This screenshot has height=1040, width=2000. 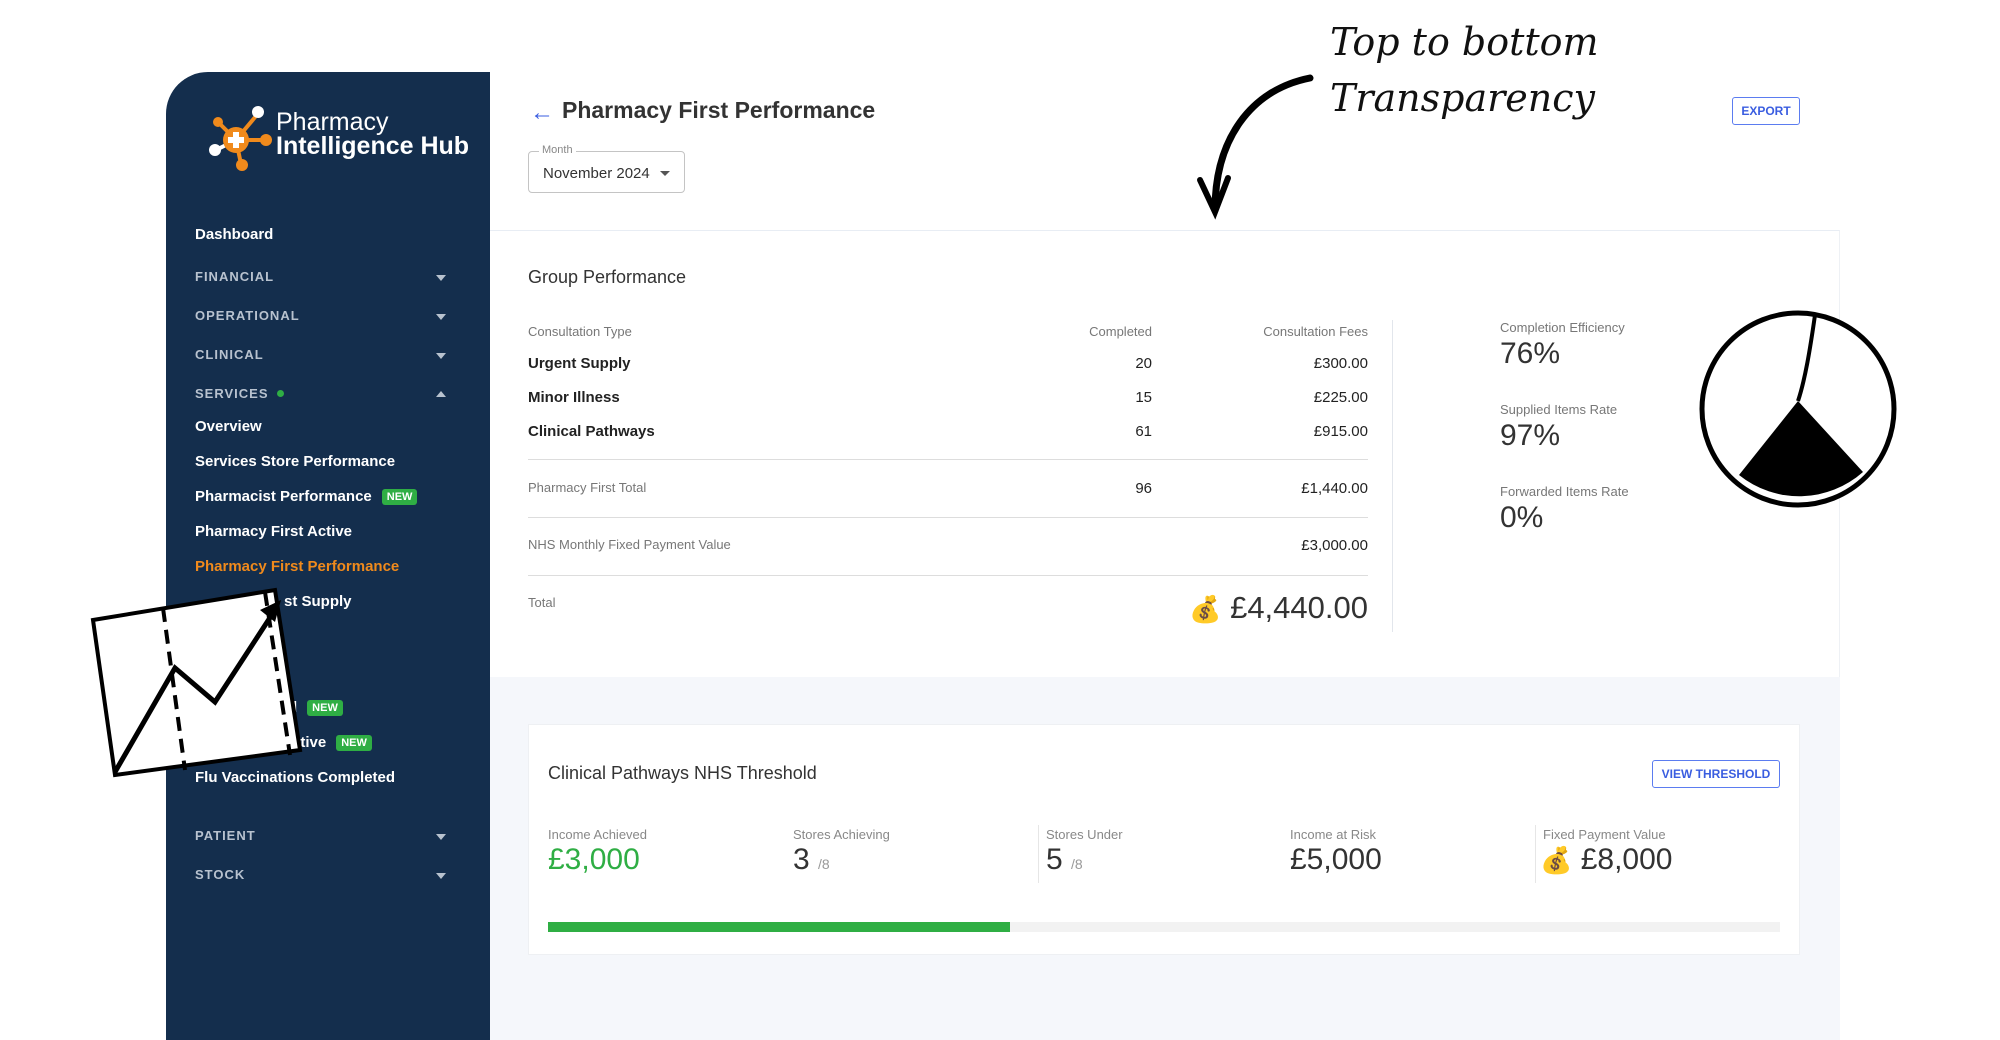 I want to click on logo-icon, so click(x=240, y=138).